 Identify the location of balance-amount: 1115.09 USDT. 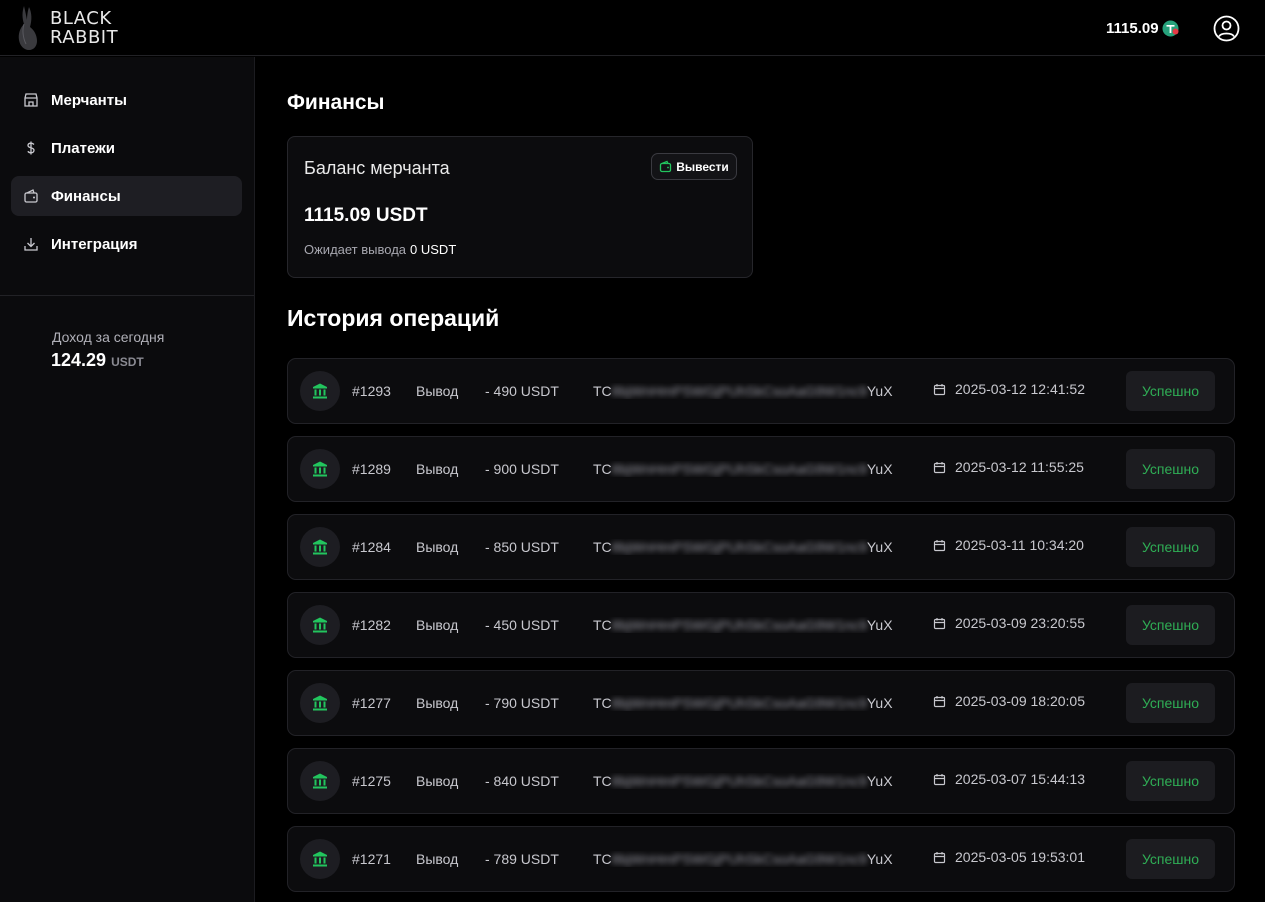
(366, 215).